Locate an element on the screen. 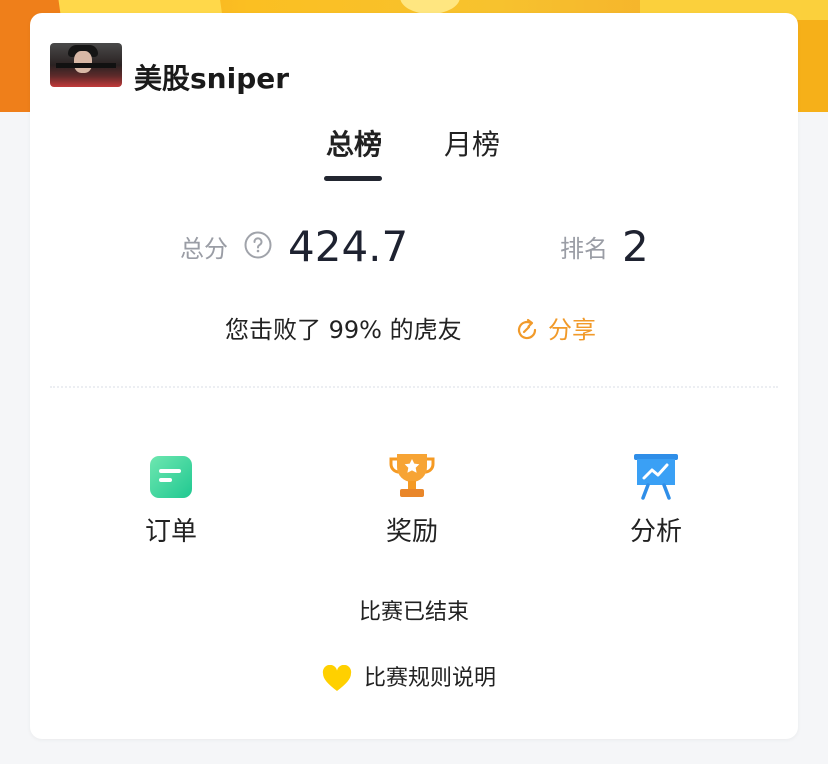 The image size is (828, 764). share-button: 分享 is located at coordinates (555, 330).